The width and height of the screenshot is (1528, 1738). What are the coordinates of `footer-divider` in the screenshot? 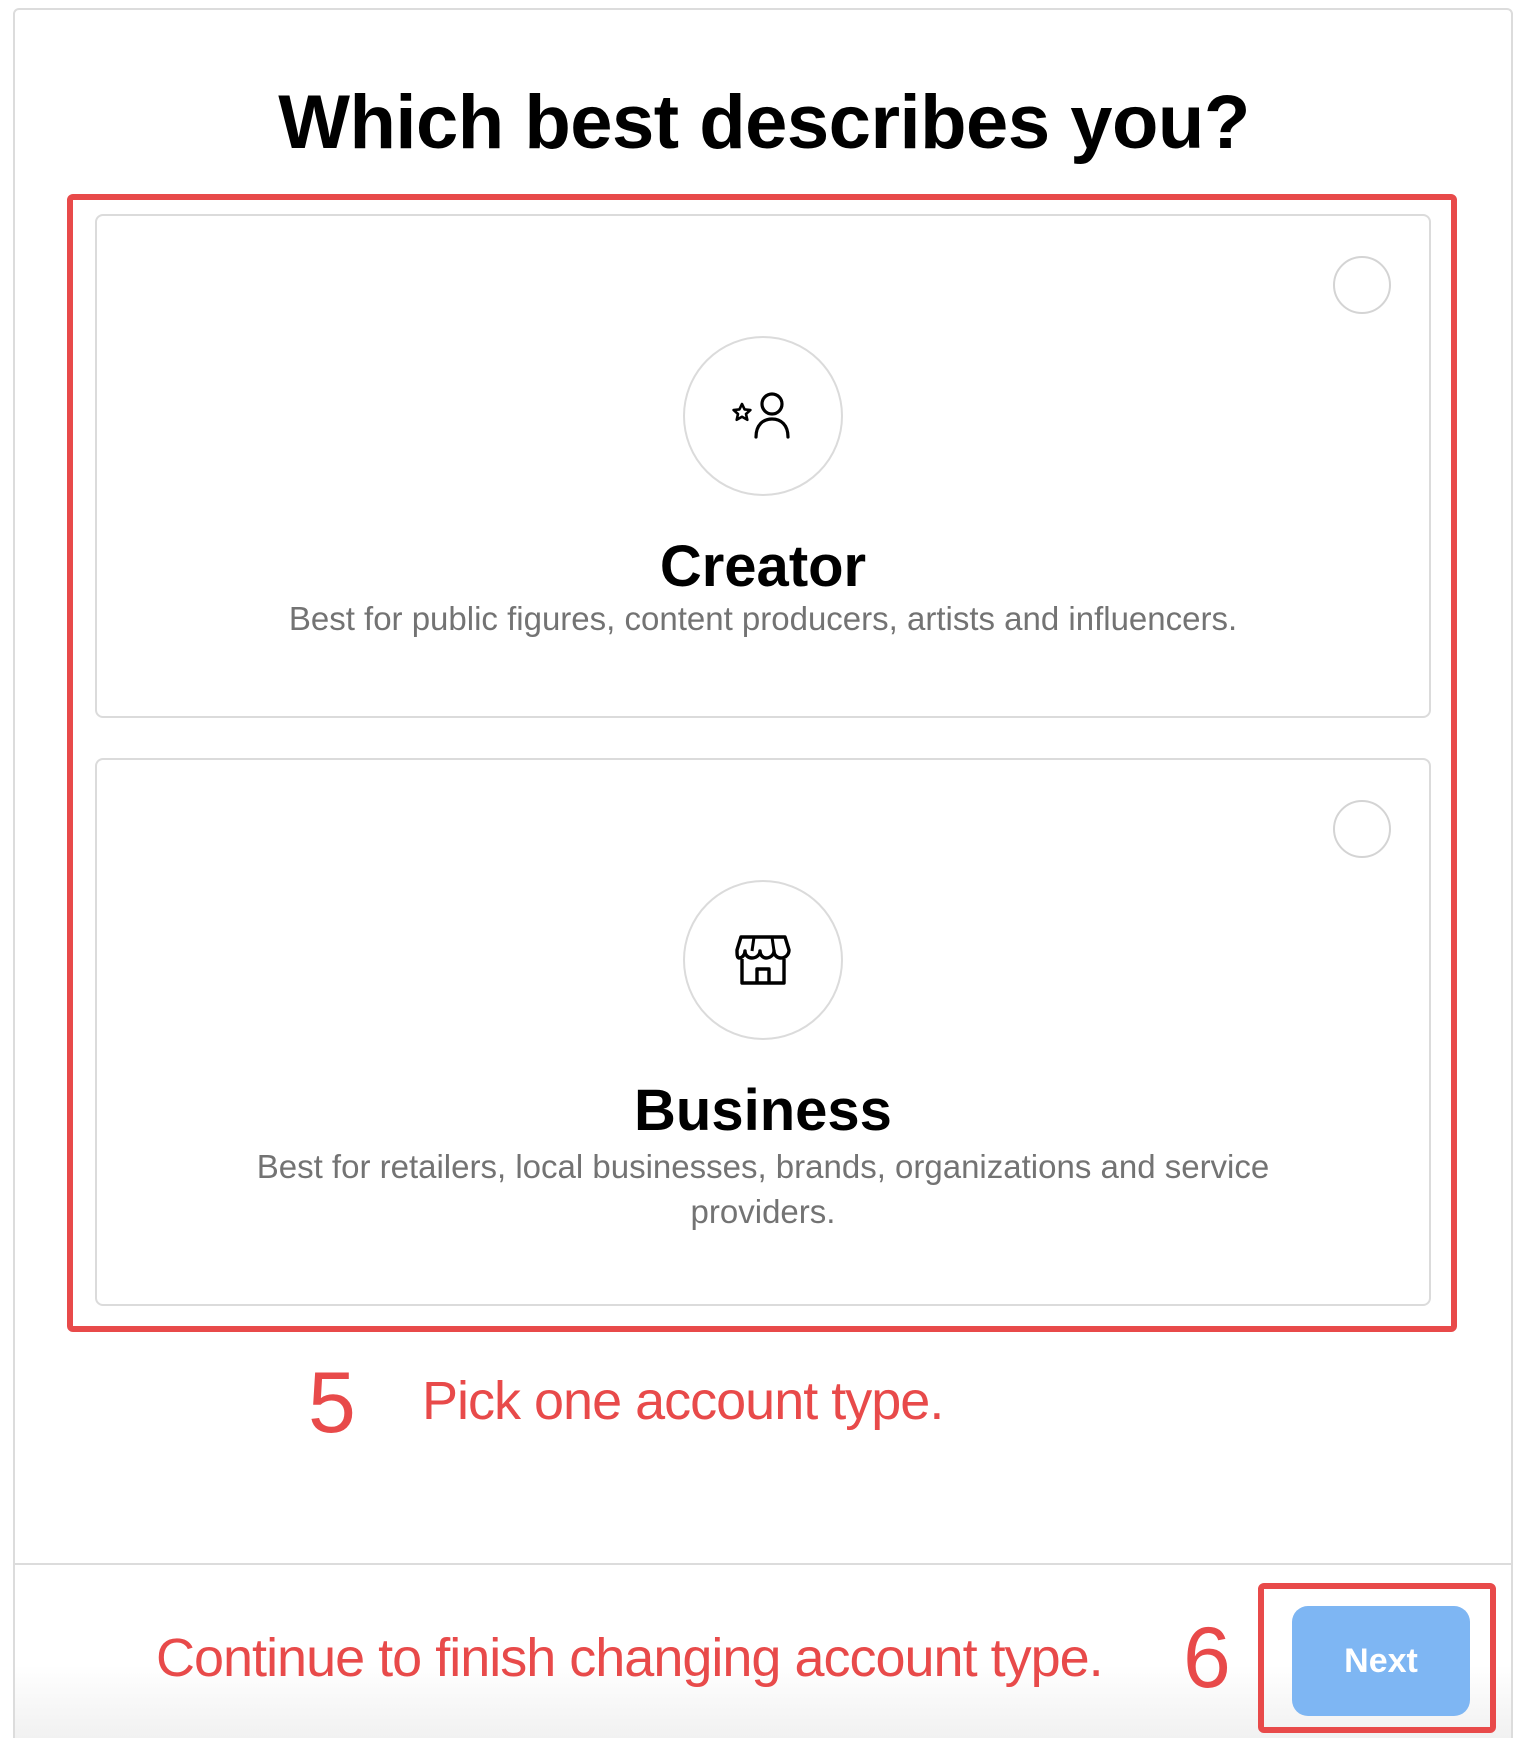 It's located at (763, 1564).